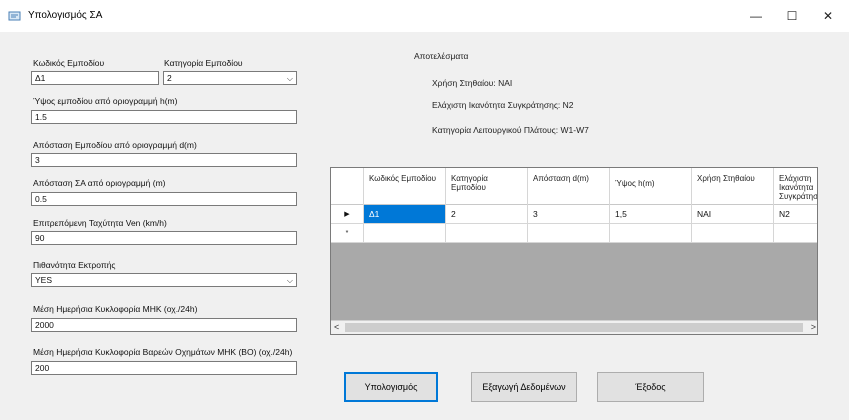  What do you see at coordinates (650, 387) in the screenshot?
I see `exit-button: Έξοδος` at bounding box center [650, 387].